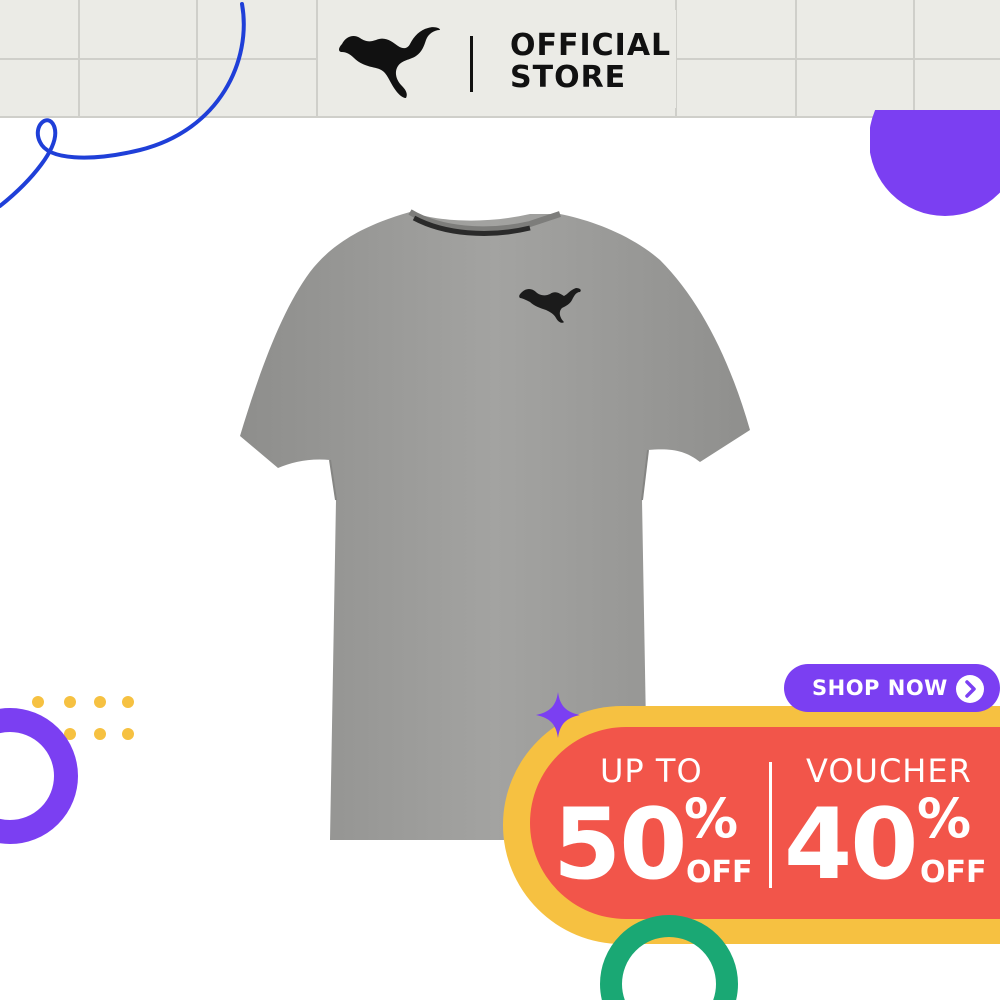 The height and width of the screenshot is (1000, 1000). I want to click on sparkle-icon, so click(558, 715).